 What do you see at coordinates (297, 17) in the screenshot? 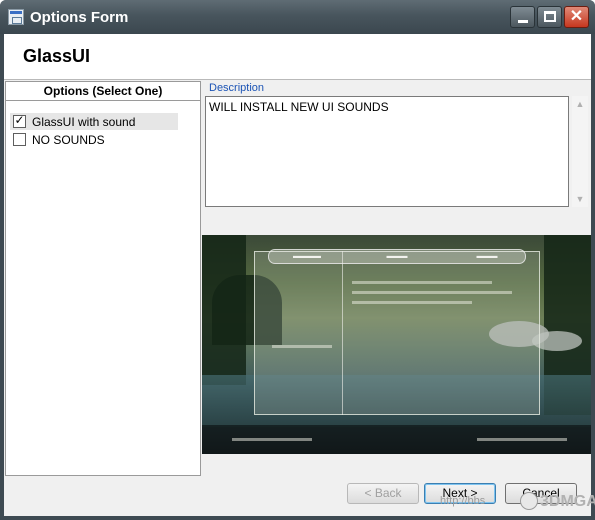
I see `title-bar: Options Form ✕` at bounding box center [297, 17].